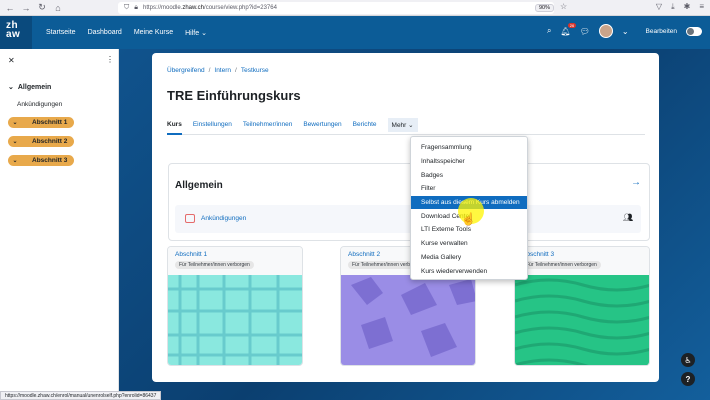  I want to click on menu-item-kurse-verwalten: Kurse verwalten, so click(469, 244).